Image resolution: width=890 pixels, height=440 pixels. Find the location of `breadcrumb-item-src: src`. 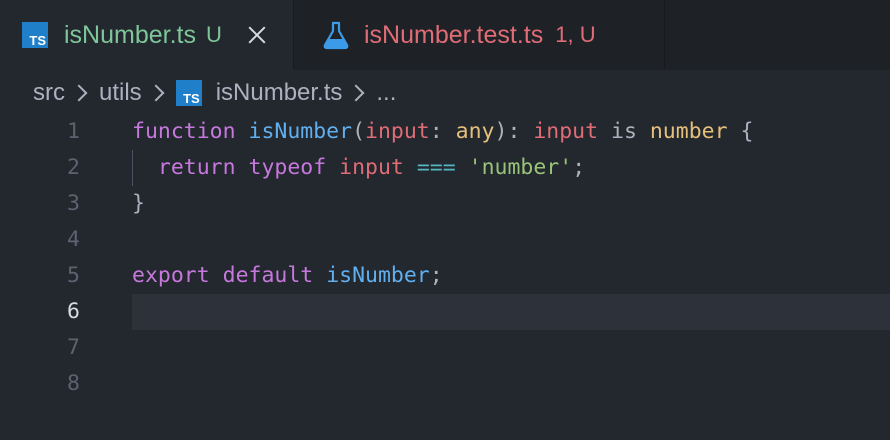

breadcrumb-item-src: src is located at coordinates (49, 93).